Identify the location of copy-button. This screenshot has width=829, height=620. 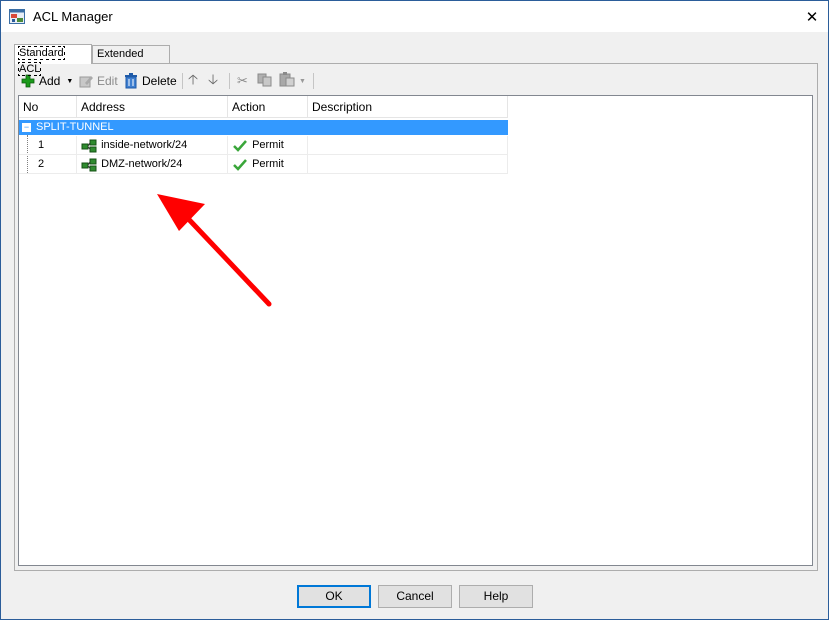
(266, 81).